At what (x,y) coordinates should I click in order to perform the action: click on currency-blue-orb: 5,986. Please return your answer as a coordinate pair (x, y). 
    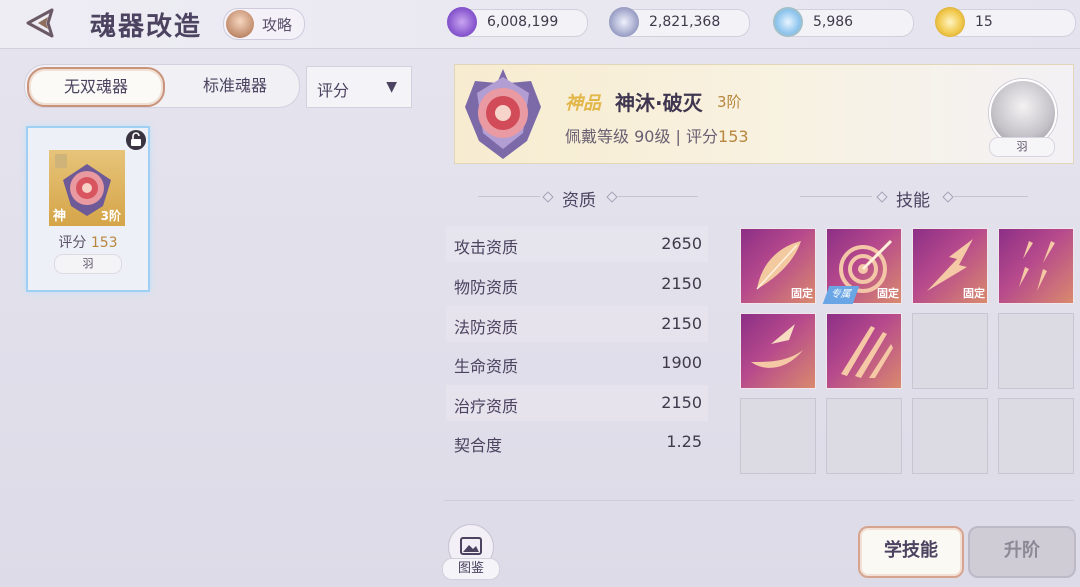
    Looking at the image, I should click on (843, 22).